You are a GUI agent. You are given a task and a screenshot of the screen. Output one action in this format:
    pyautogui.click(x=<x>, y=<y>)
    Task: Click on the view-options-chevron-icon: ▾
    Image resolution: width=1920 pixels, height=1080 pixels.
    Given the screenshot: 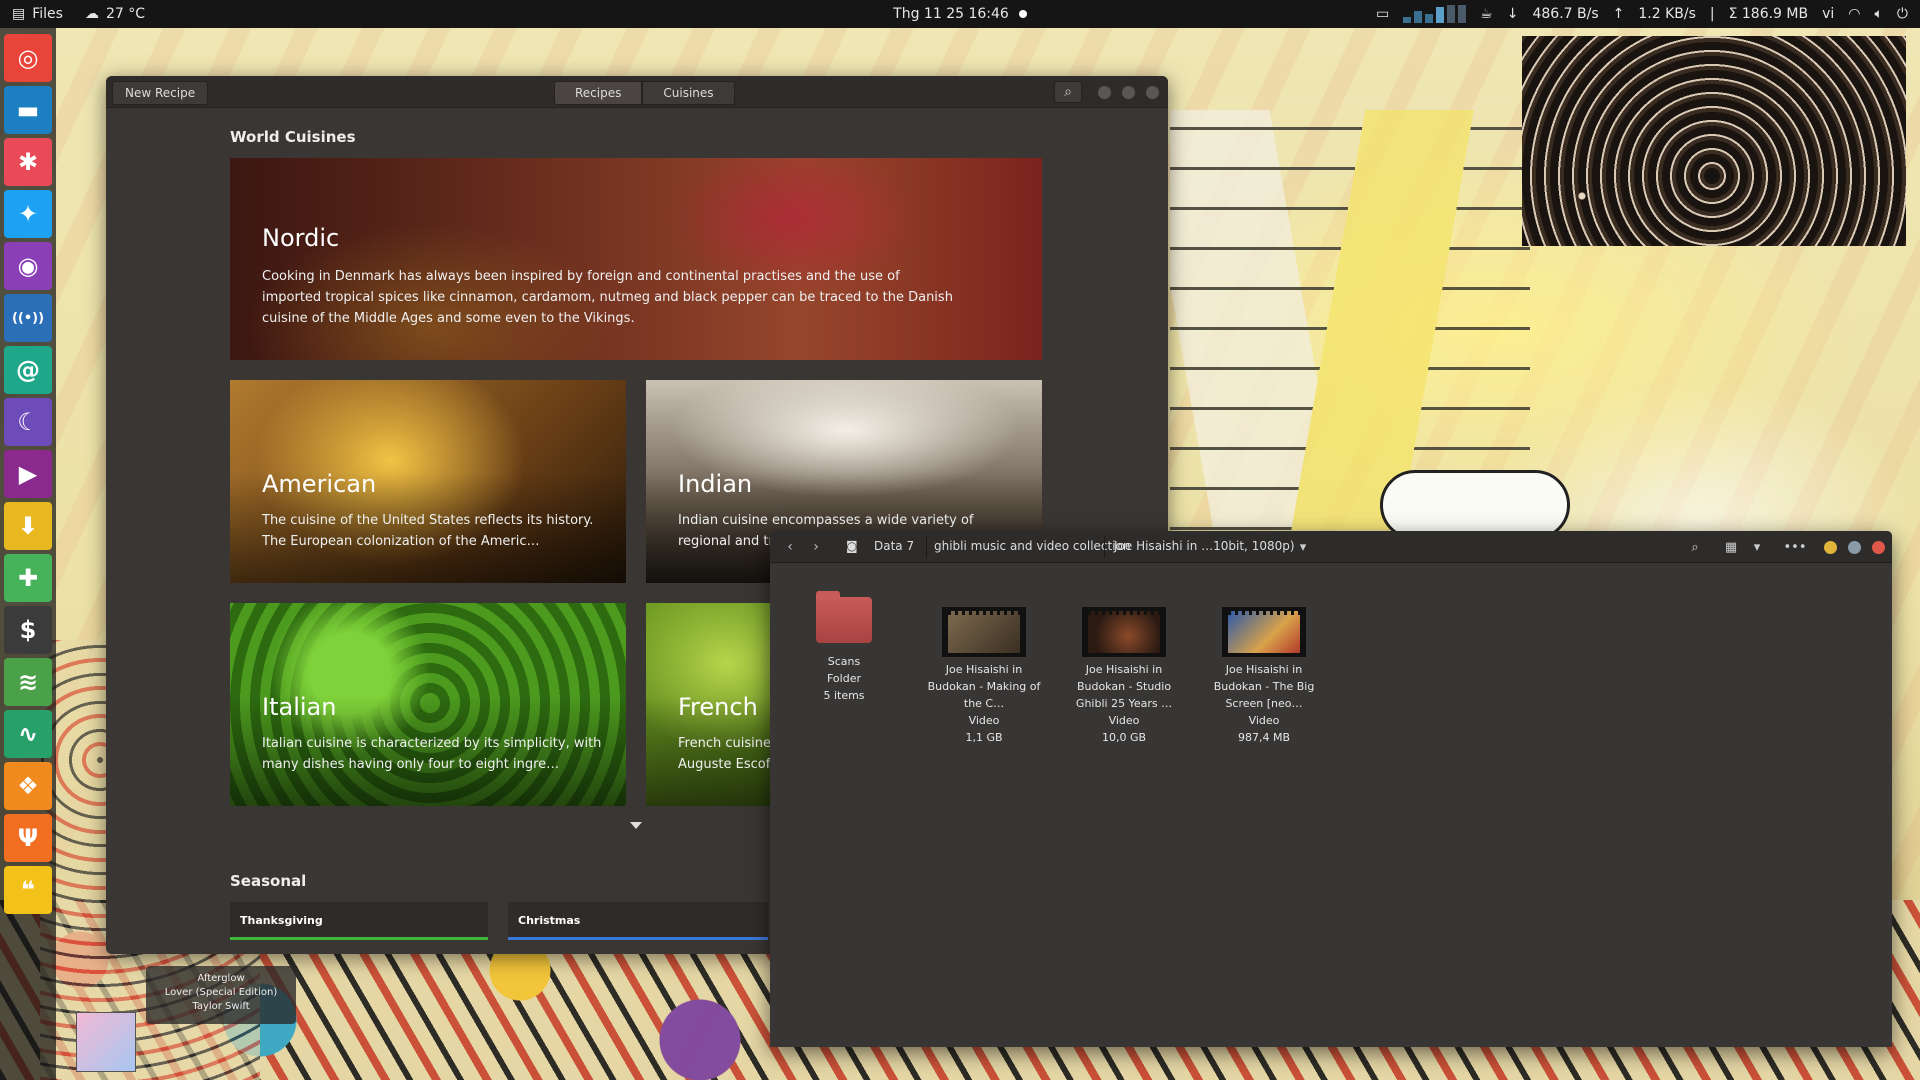 What is the action you would take?
    pyautogui.click(x=1757, y=547)
    